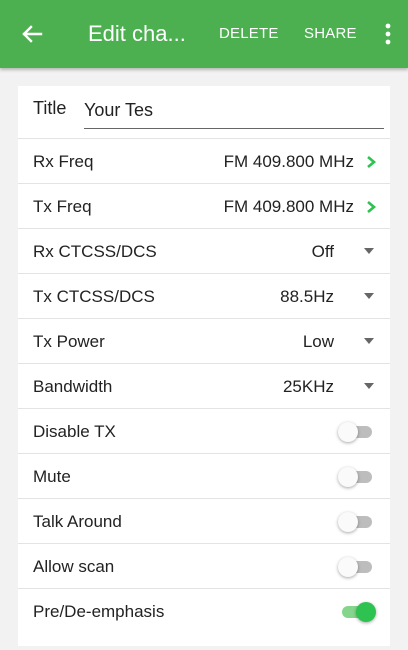 Image resolution: width=408 pixels, height=650 pixels. Describe the element at coordinates (204, 34) in the screenshot. I see `app-bar: Edit cha... DELETE SHARE` at that location.